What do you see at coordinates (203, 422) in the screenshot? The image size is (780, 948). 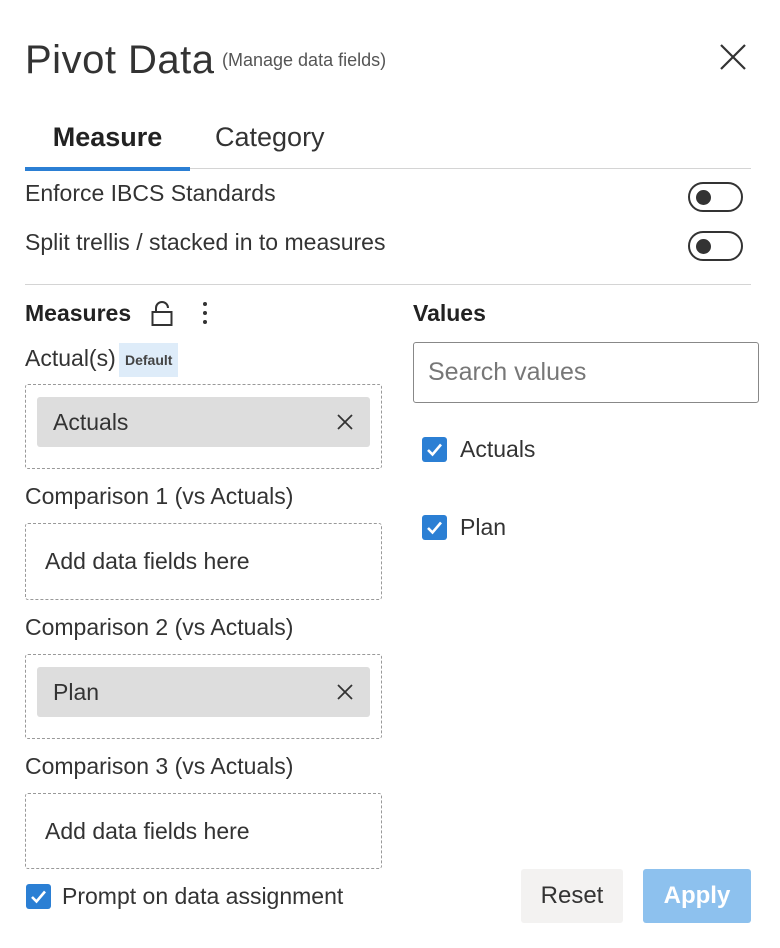 I see `field-chip-actuals: Actuals` at bounding box center [203, 422].